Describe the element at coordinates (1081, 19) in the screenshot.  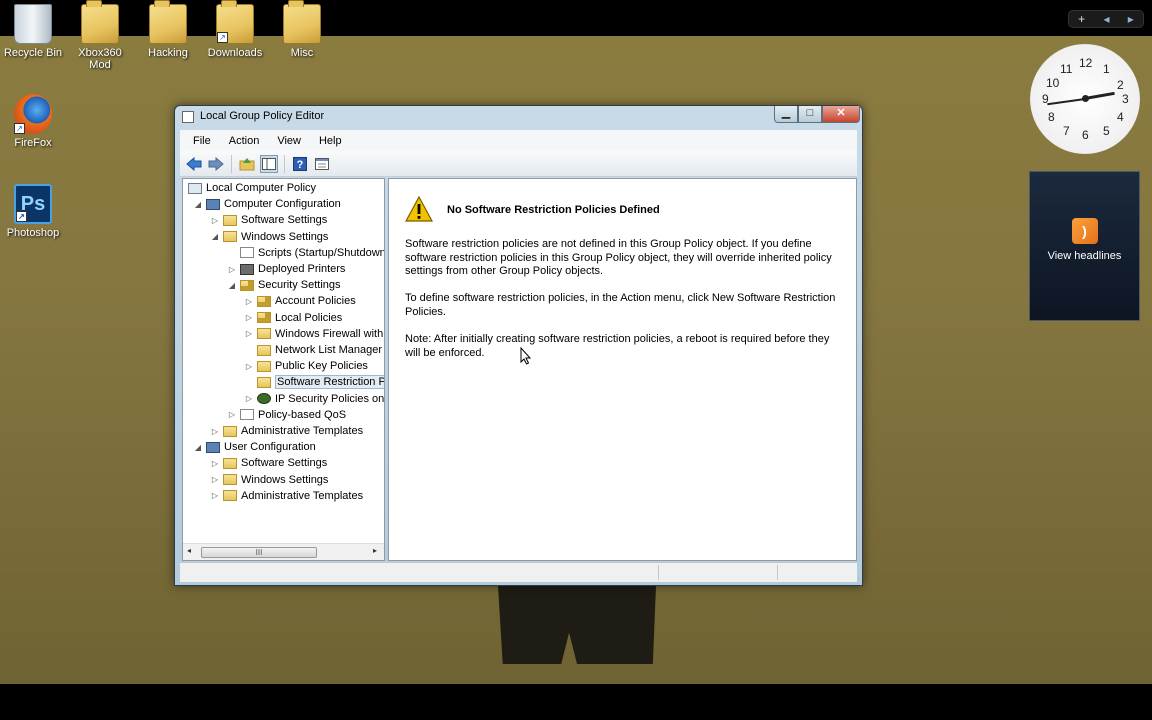
I see `add-gadget-button: +` at that location.